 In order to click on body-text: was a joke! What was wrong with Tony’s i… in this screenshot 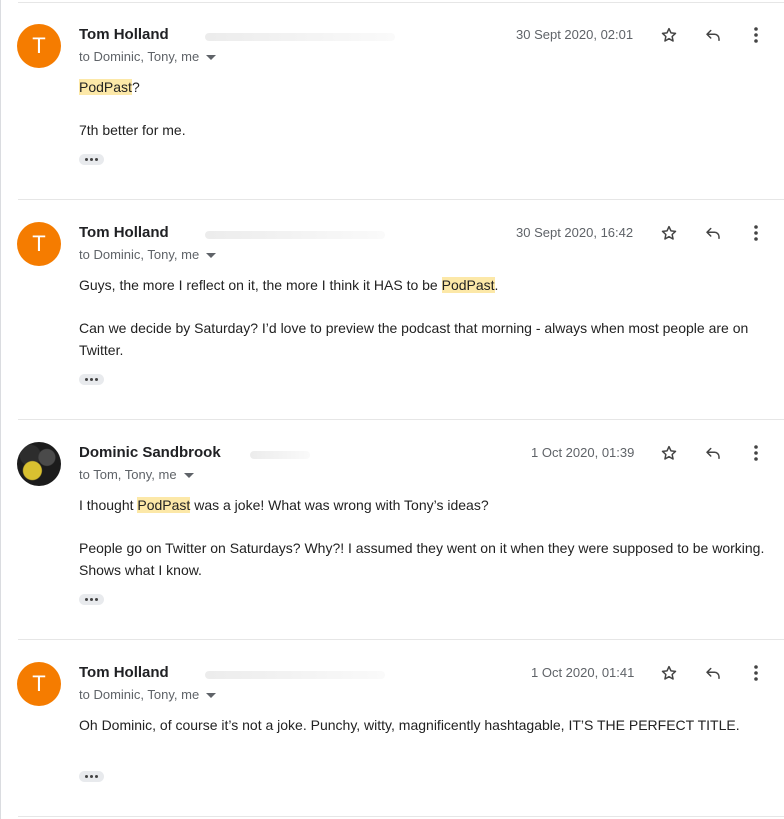, I will do `click(339, 505)`.